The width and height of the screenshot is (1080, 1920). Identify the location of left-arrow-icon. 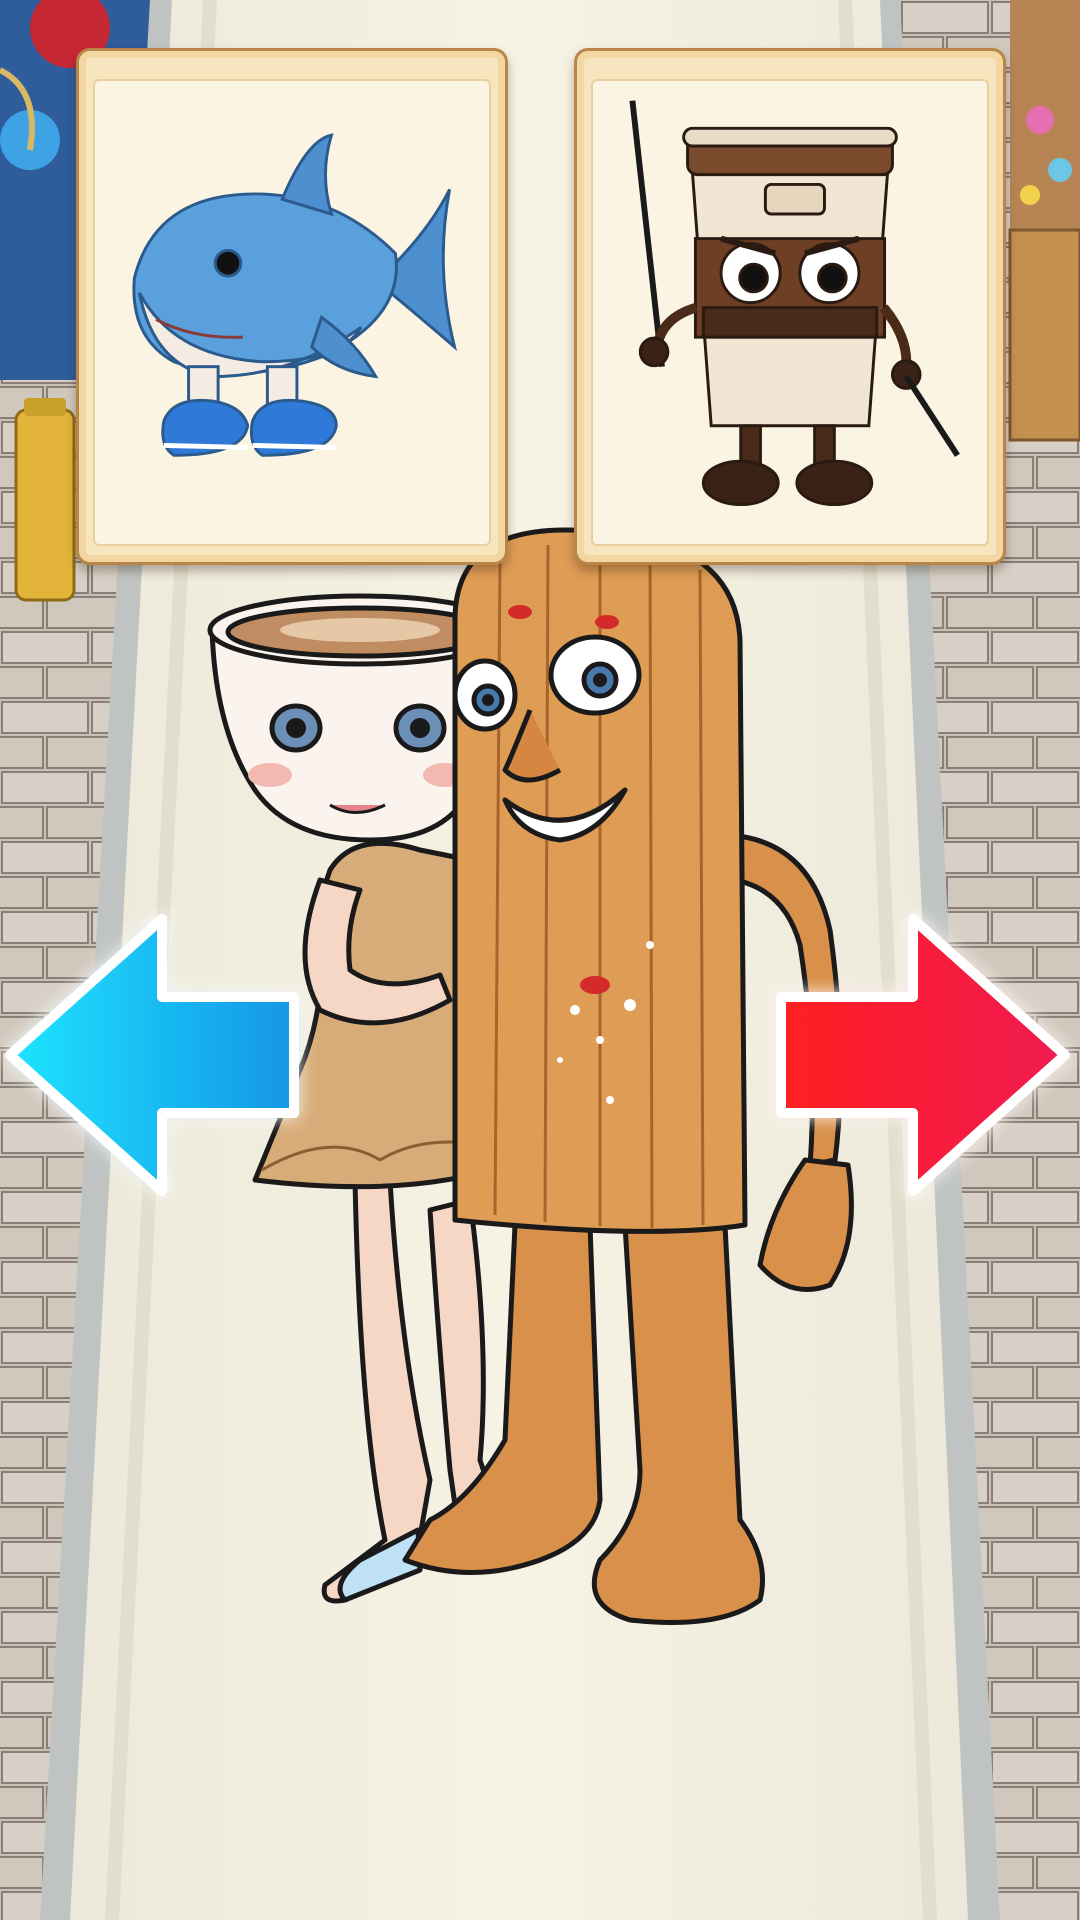
(152, 1055).